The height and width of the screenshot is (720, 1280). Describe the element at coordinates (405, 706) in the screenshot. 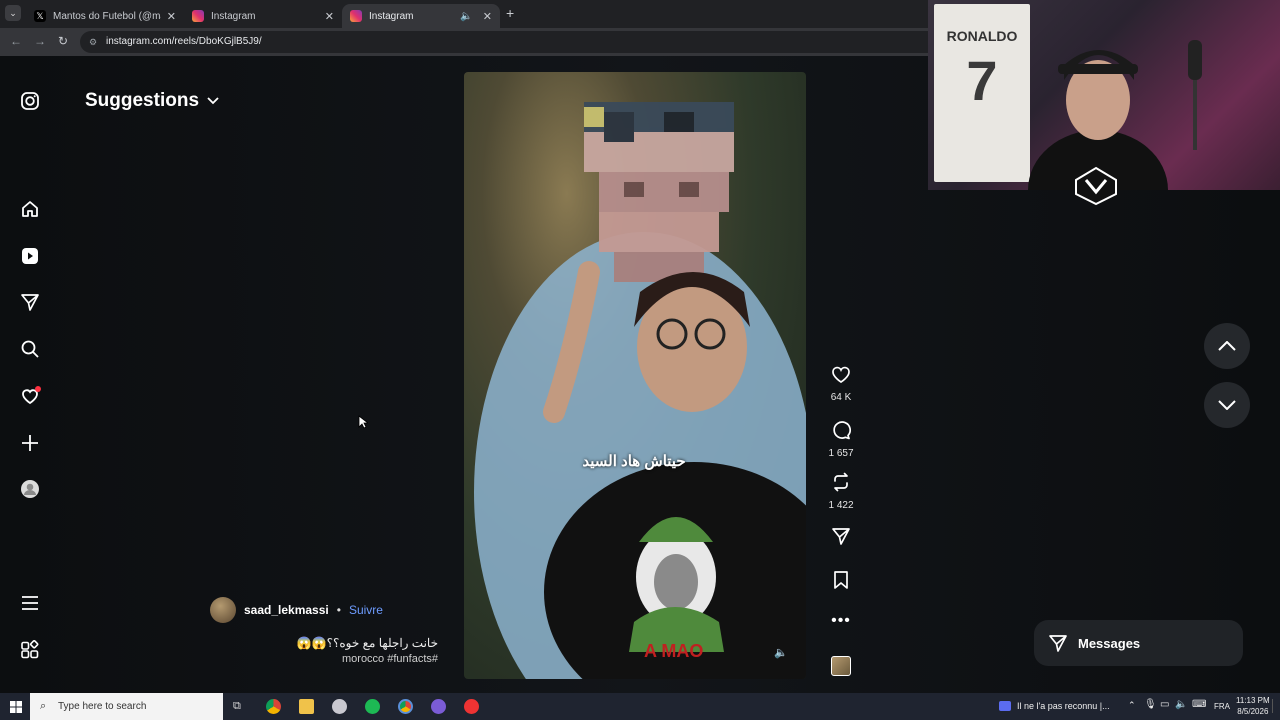

I see `chrome-active-icon` at that location.